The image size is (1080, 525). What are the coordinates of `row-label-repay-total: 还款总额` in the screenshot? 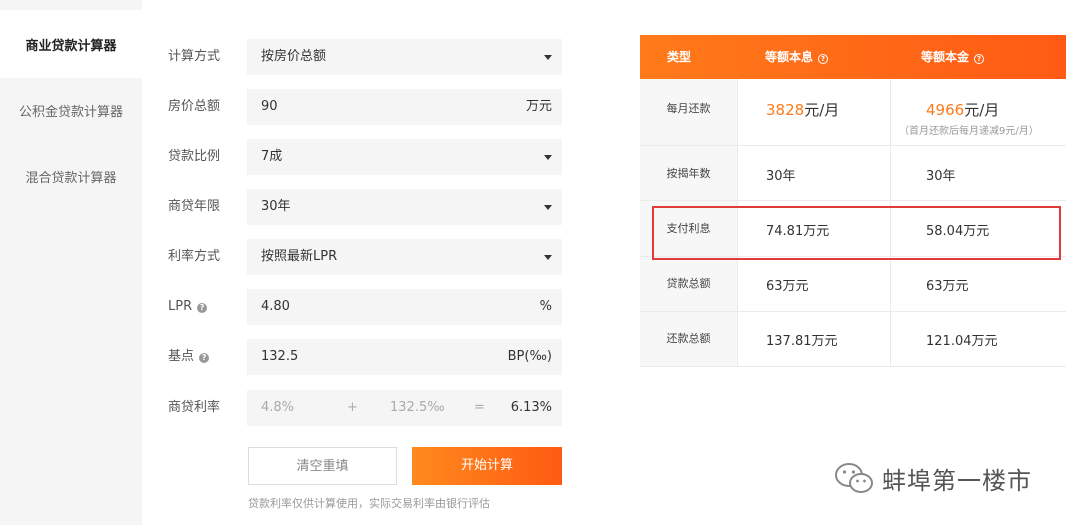 It's located at (688, 338).